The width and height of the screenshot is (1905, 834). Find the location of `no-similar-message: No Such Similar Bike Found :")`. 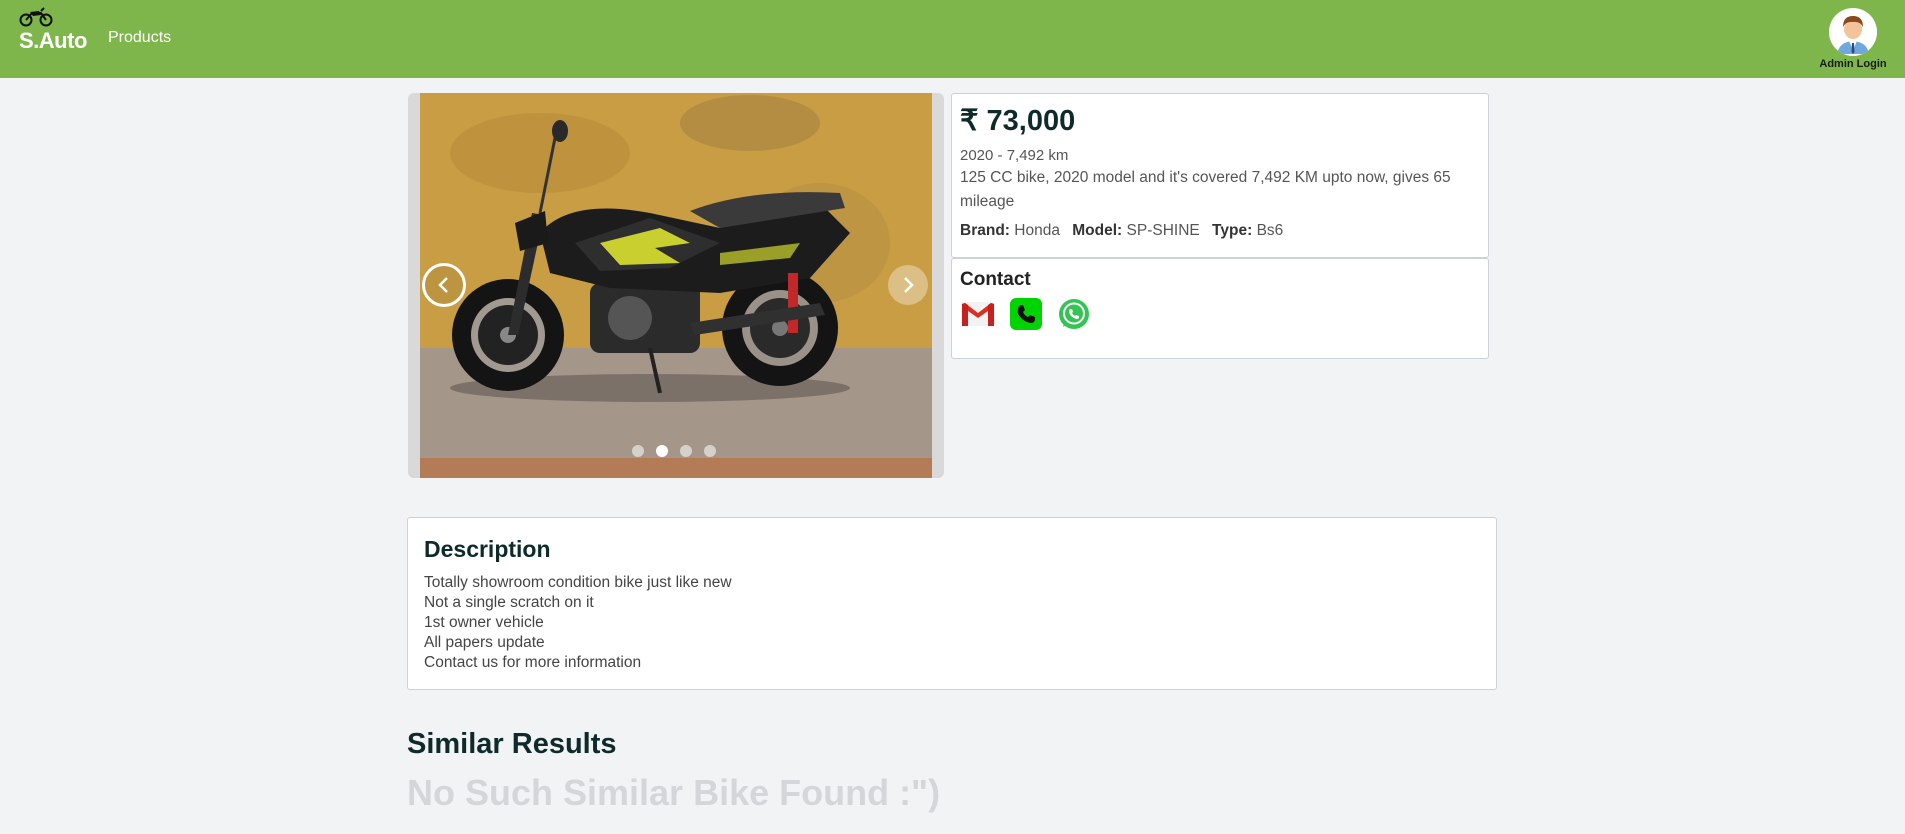

no-similar-message: No Such Similar Bike Found :") is located at coordinates (674, 792).